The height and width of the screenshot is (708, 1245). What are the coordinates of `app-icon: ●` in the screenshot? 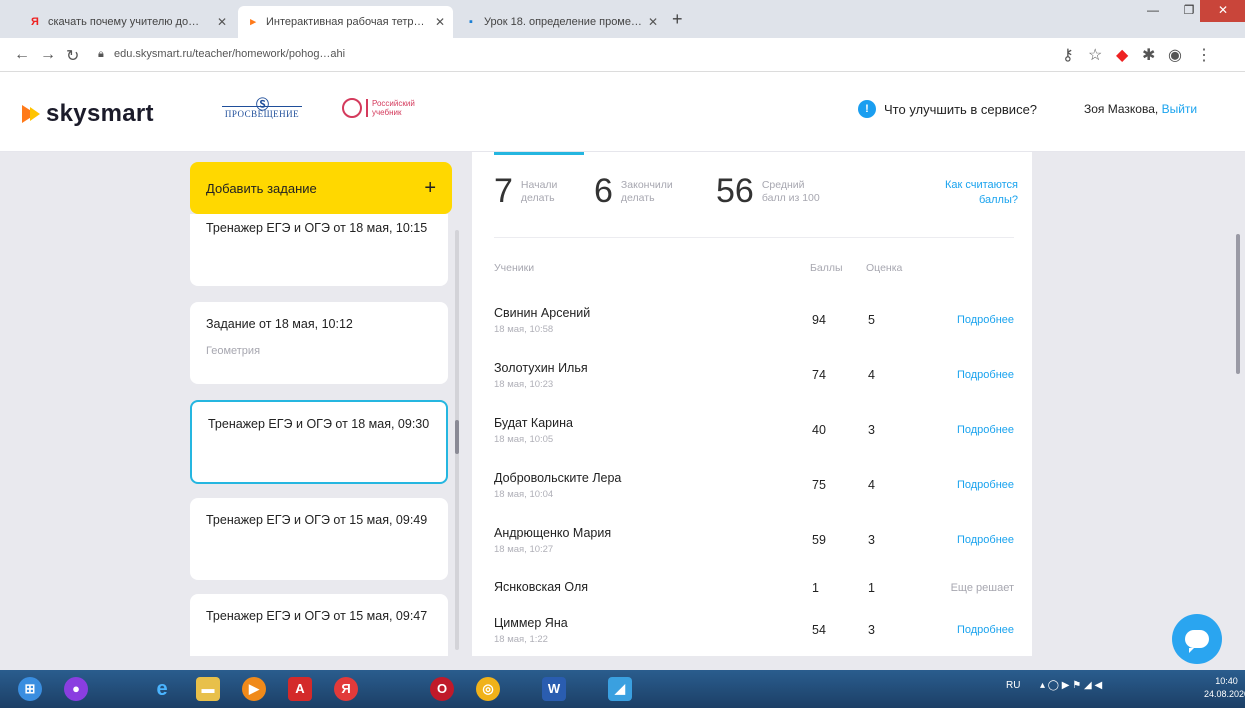 It's located at (76, 689).